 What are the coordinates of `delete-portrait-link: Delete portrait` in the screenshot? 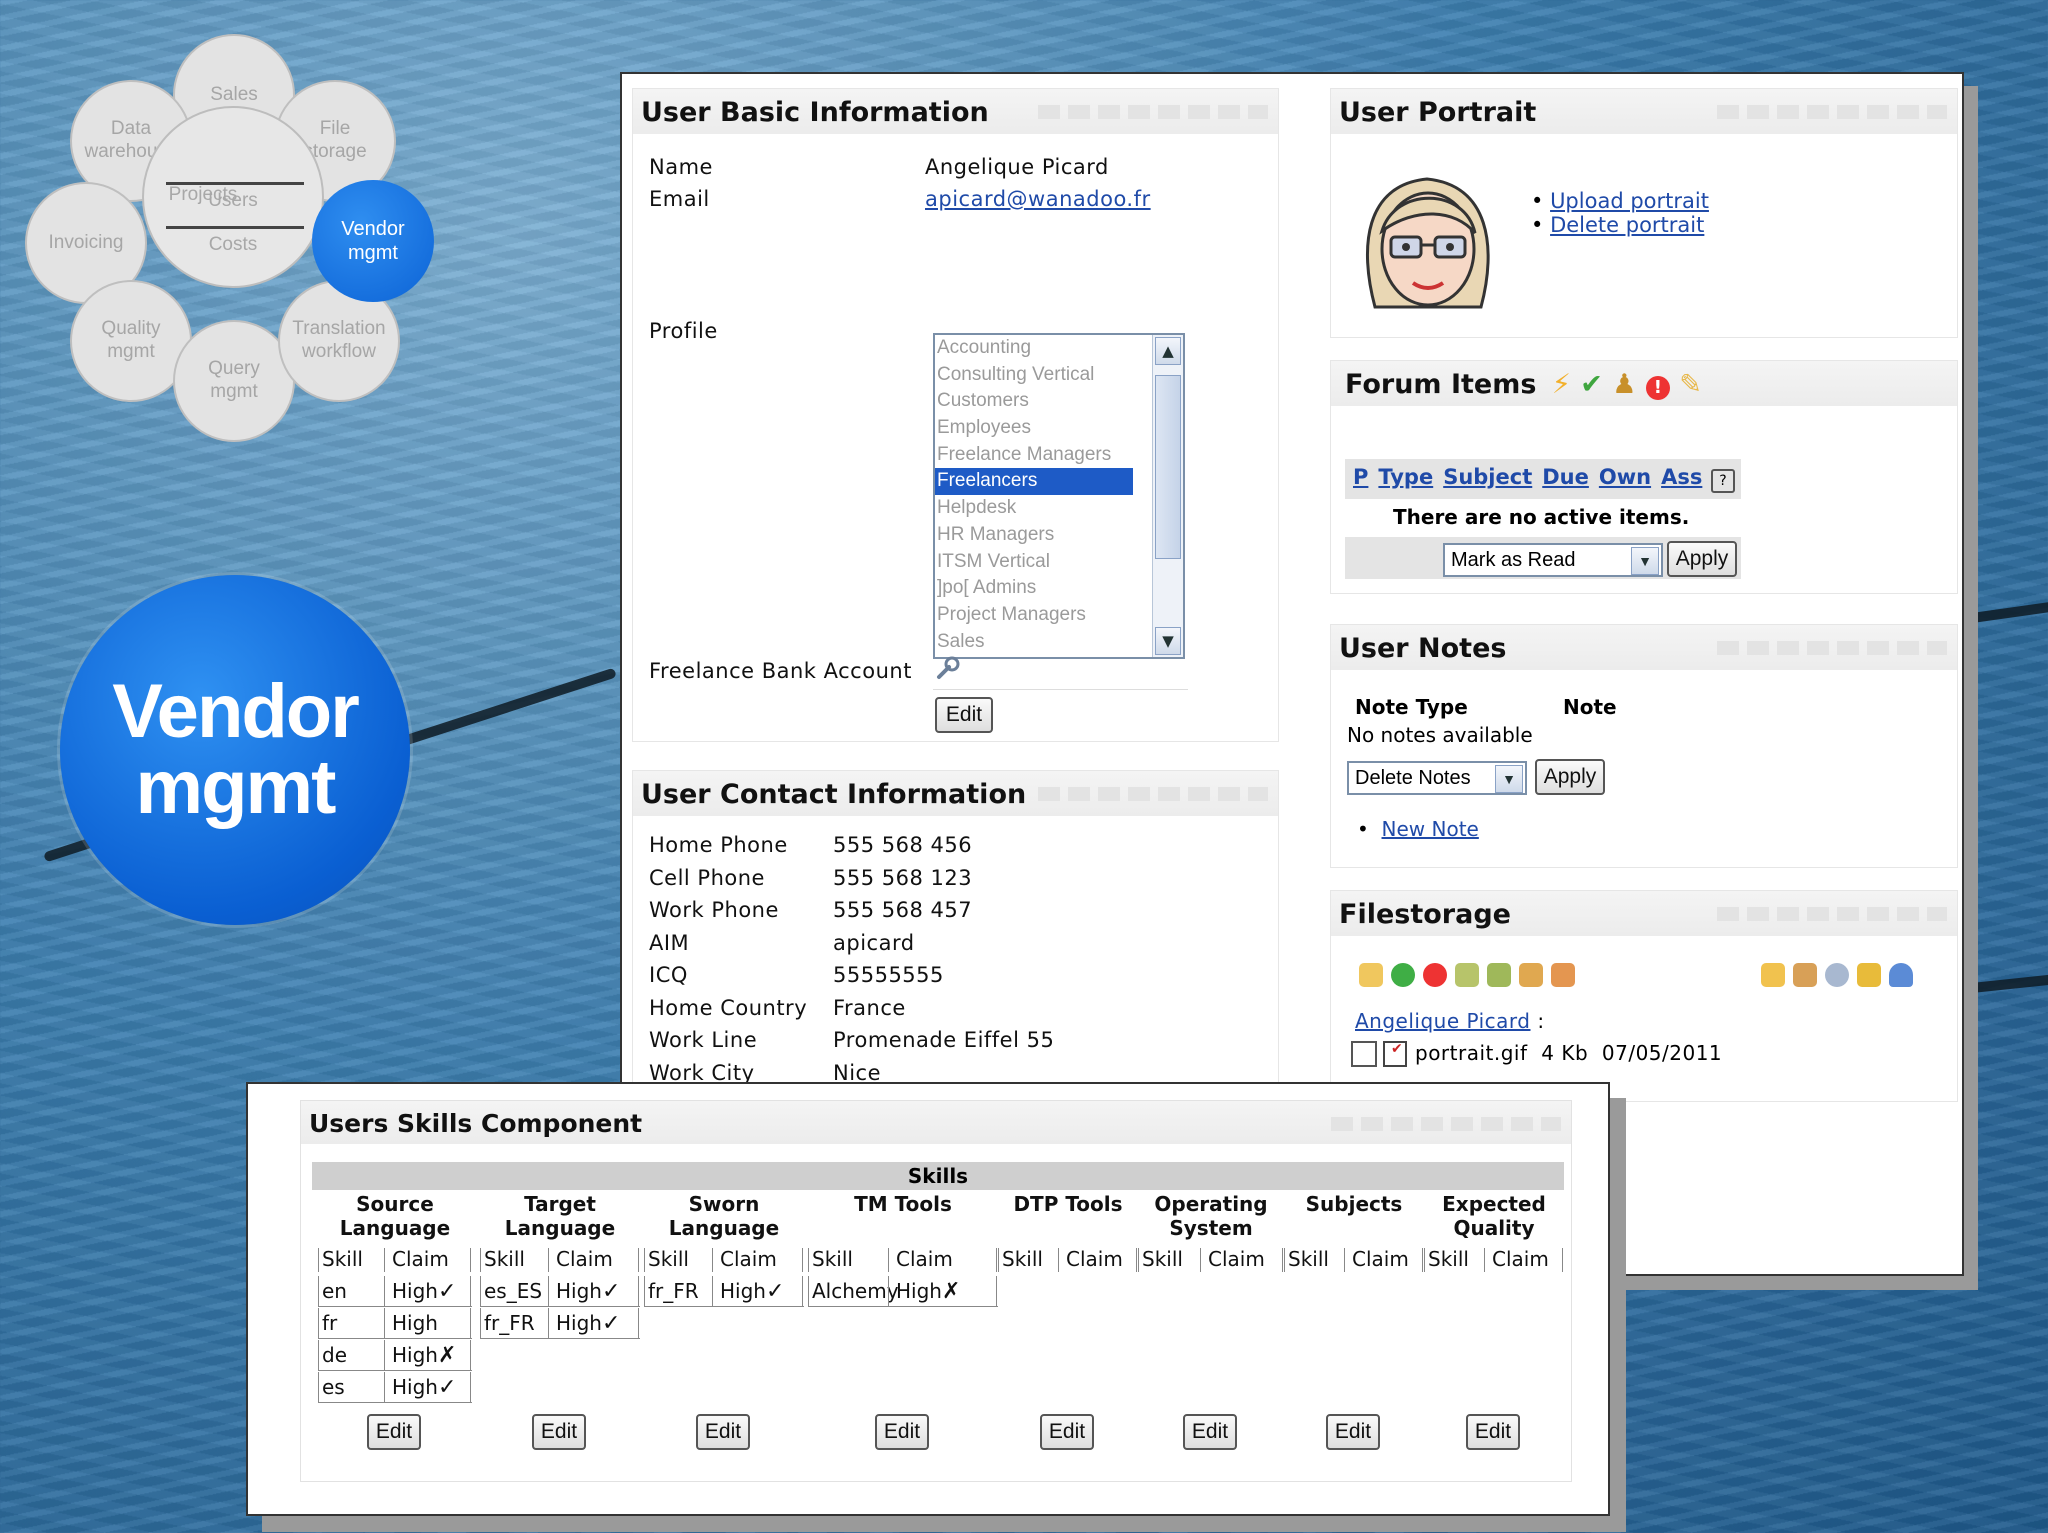 It's located at (1627, 225).